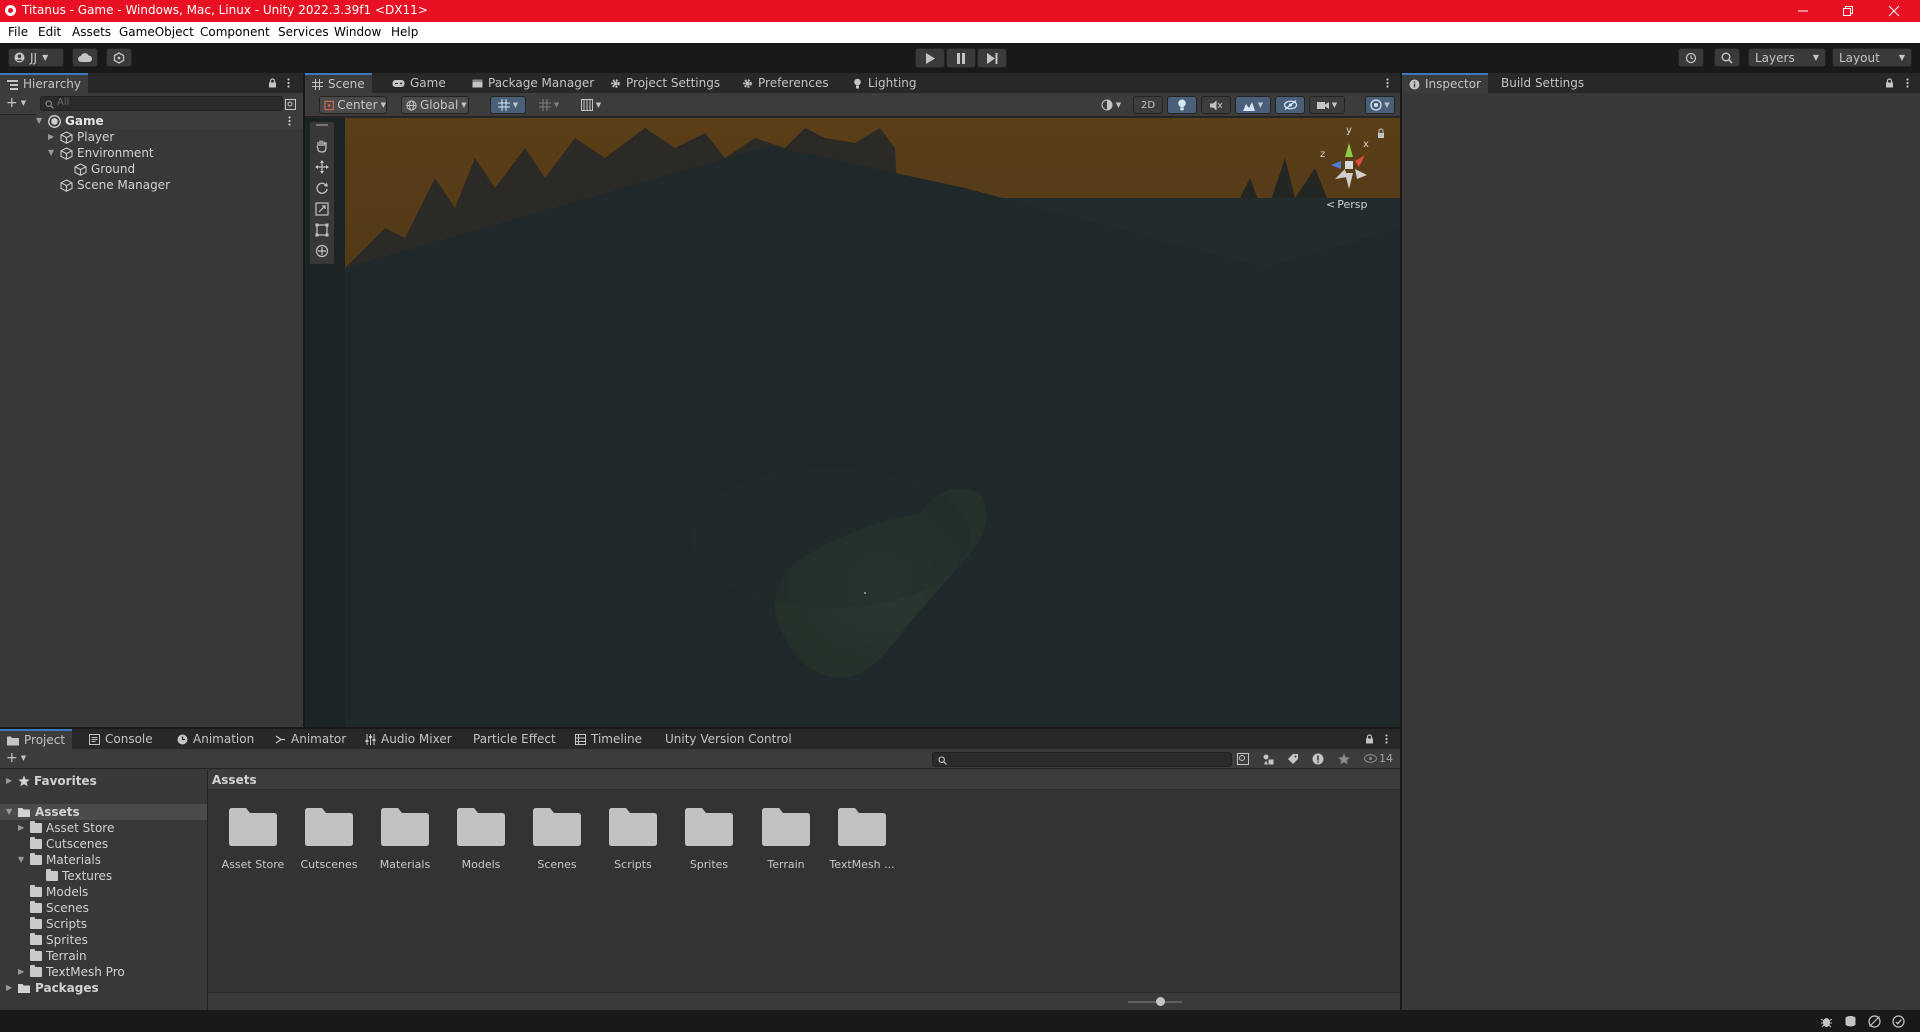 Image resolution: width=1920 pixels, height=1032 pixels. I want to click on neg-y-cone, so click(1349, 181).